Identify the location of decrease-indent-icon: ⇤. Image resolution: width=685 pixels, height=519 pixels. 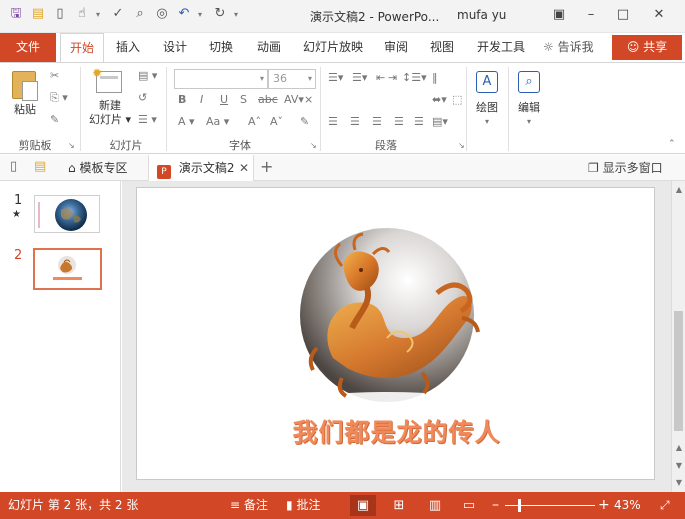
(380, 78).